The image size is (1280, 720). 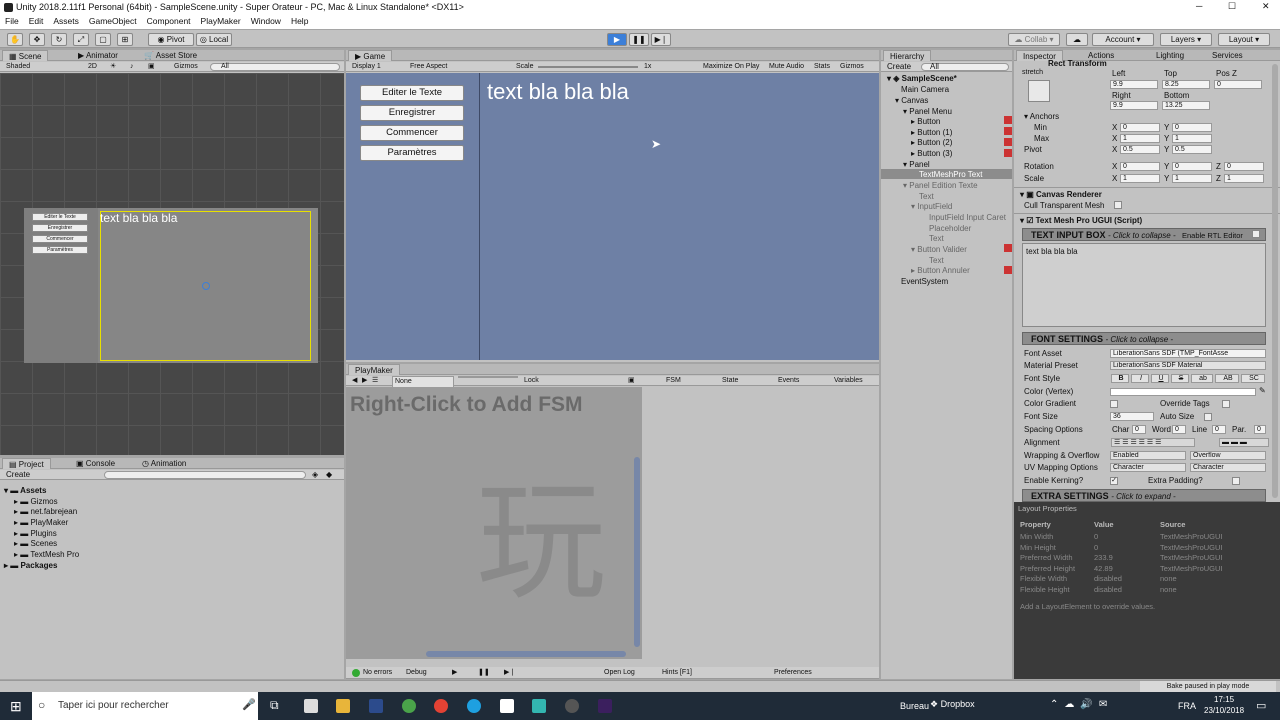 I want to click on forward-icon: ▶, so click(x=364, y=381).